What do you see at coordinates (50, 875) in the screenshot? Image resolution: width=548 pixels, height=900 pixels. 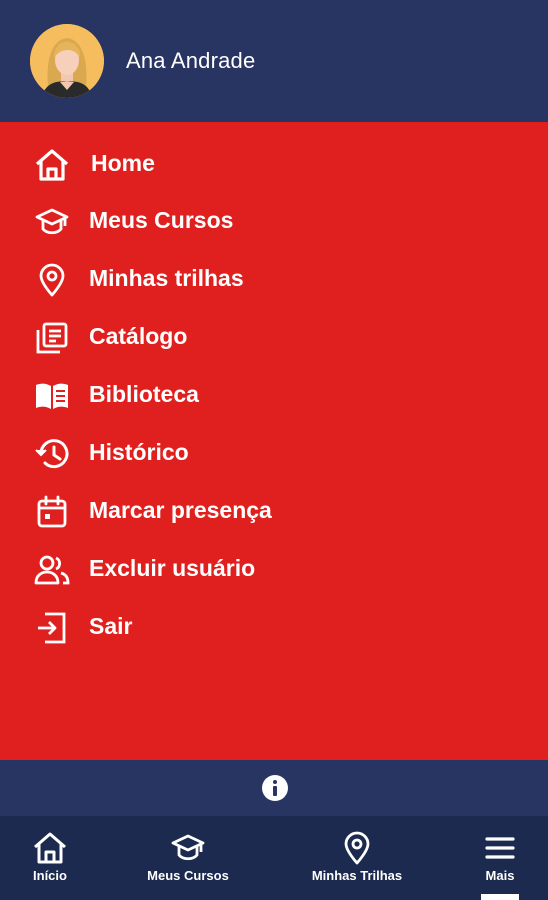 I see `nav-item-label: Início` at bounding box center [50, 875].